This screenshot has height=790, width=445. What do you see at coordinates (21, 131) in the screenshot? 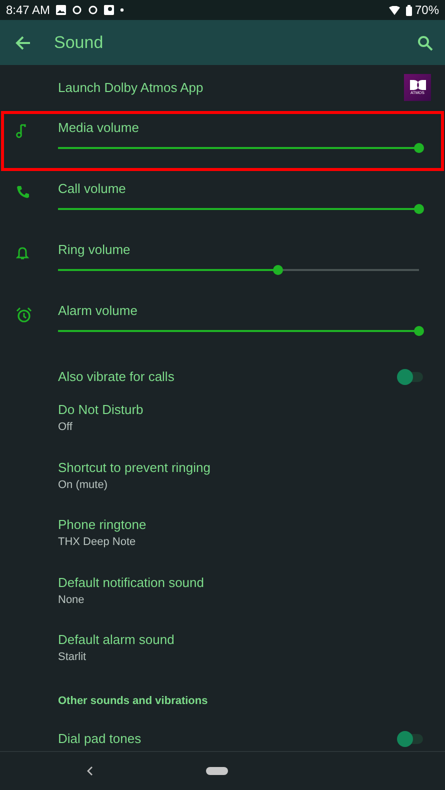
I see `music-note-icon` at bounding box center [21, 131].